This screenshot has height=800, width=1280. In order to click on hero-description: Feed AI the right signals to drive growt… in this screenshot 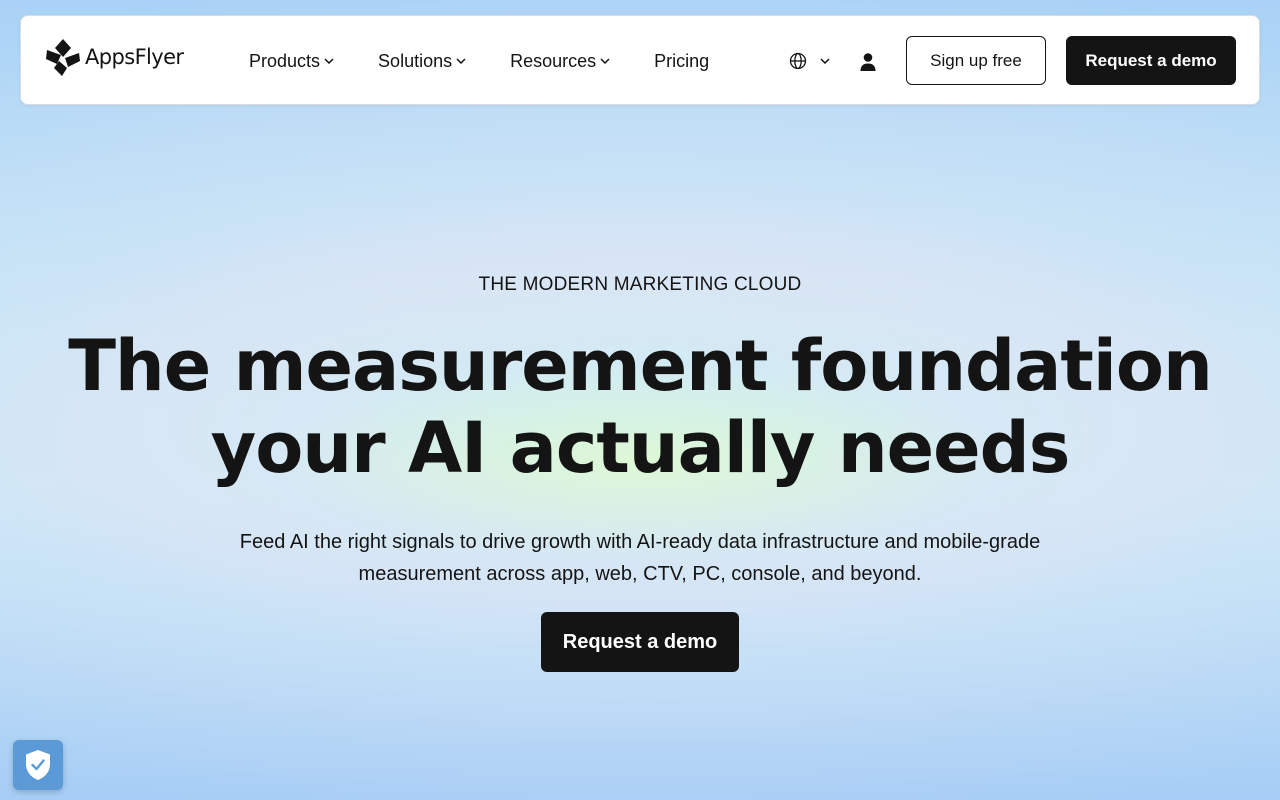, I will do `click(640, 558)`.